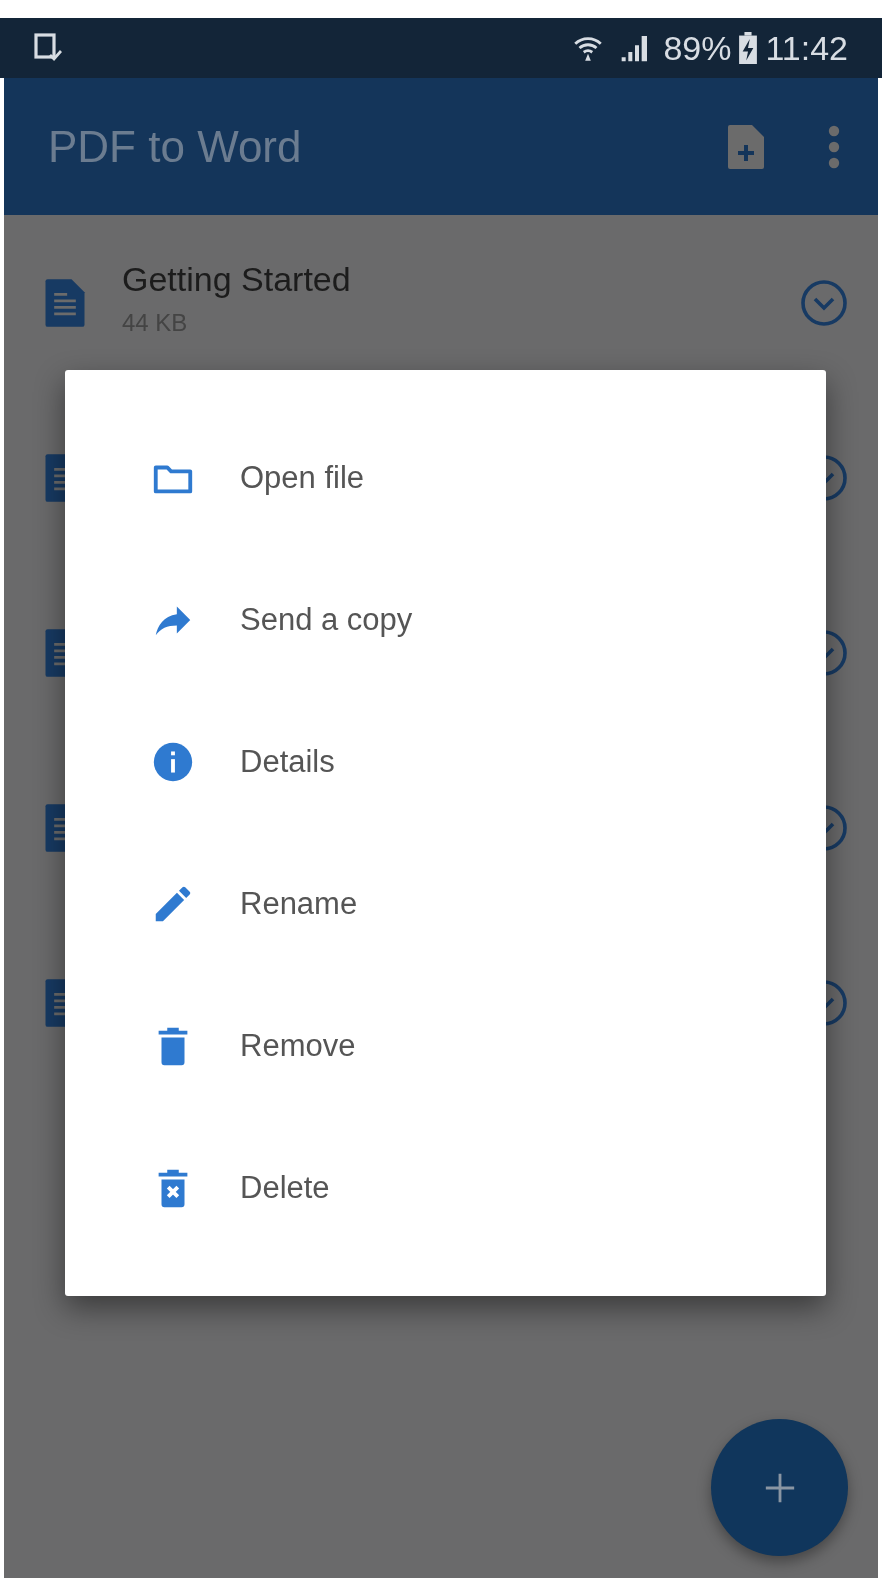 The width and height of the screenshot is (882, 1578). I want to click on device-check-icon, so click(48, 48).